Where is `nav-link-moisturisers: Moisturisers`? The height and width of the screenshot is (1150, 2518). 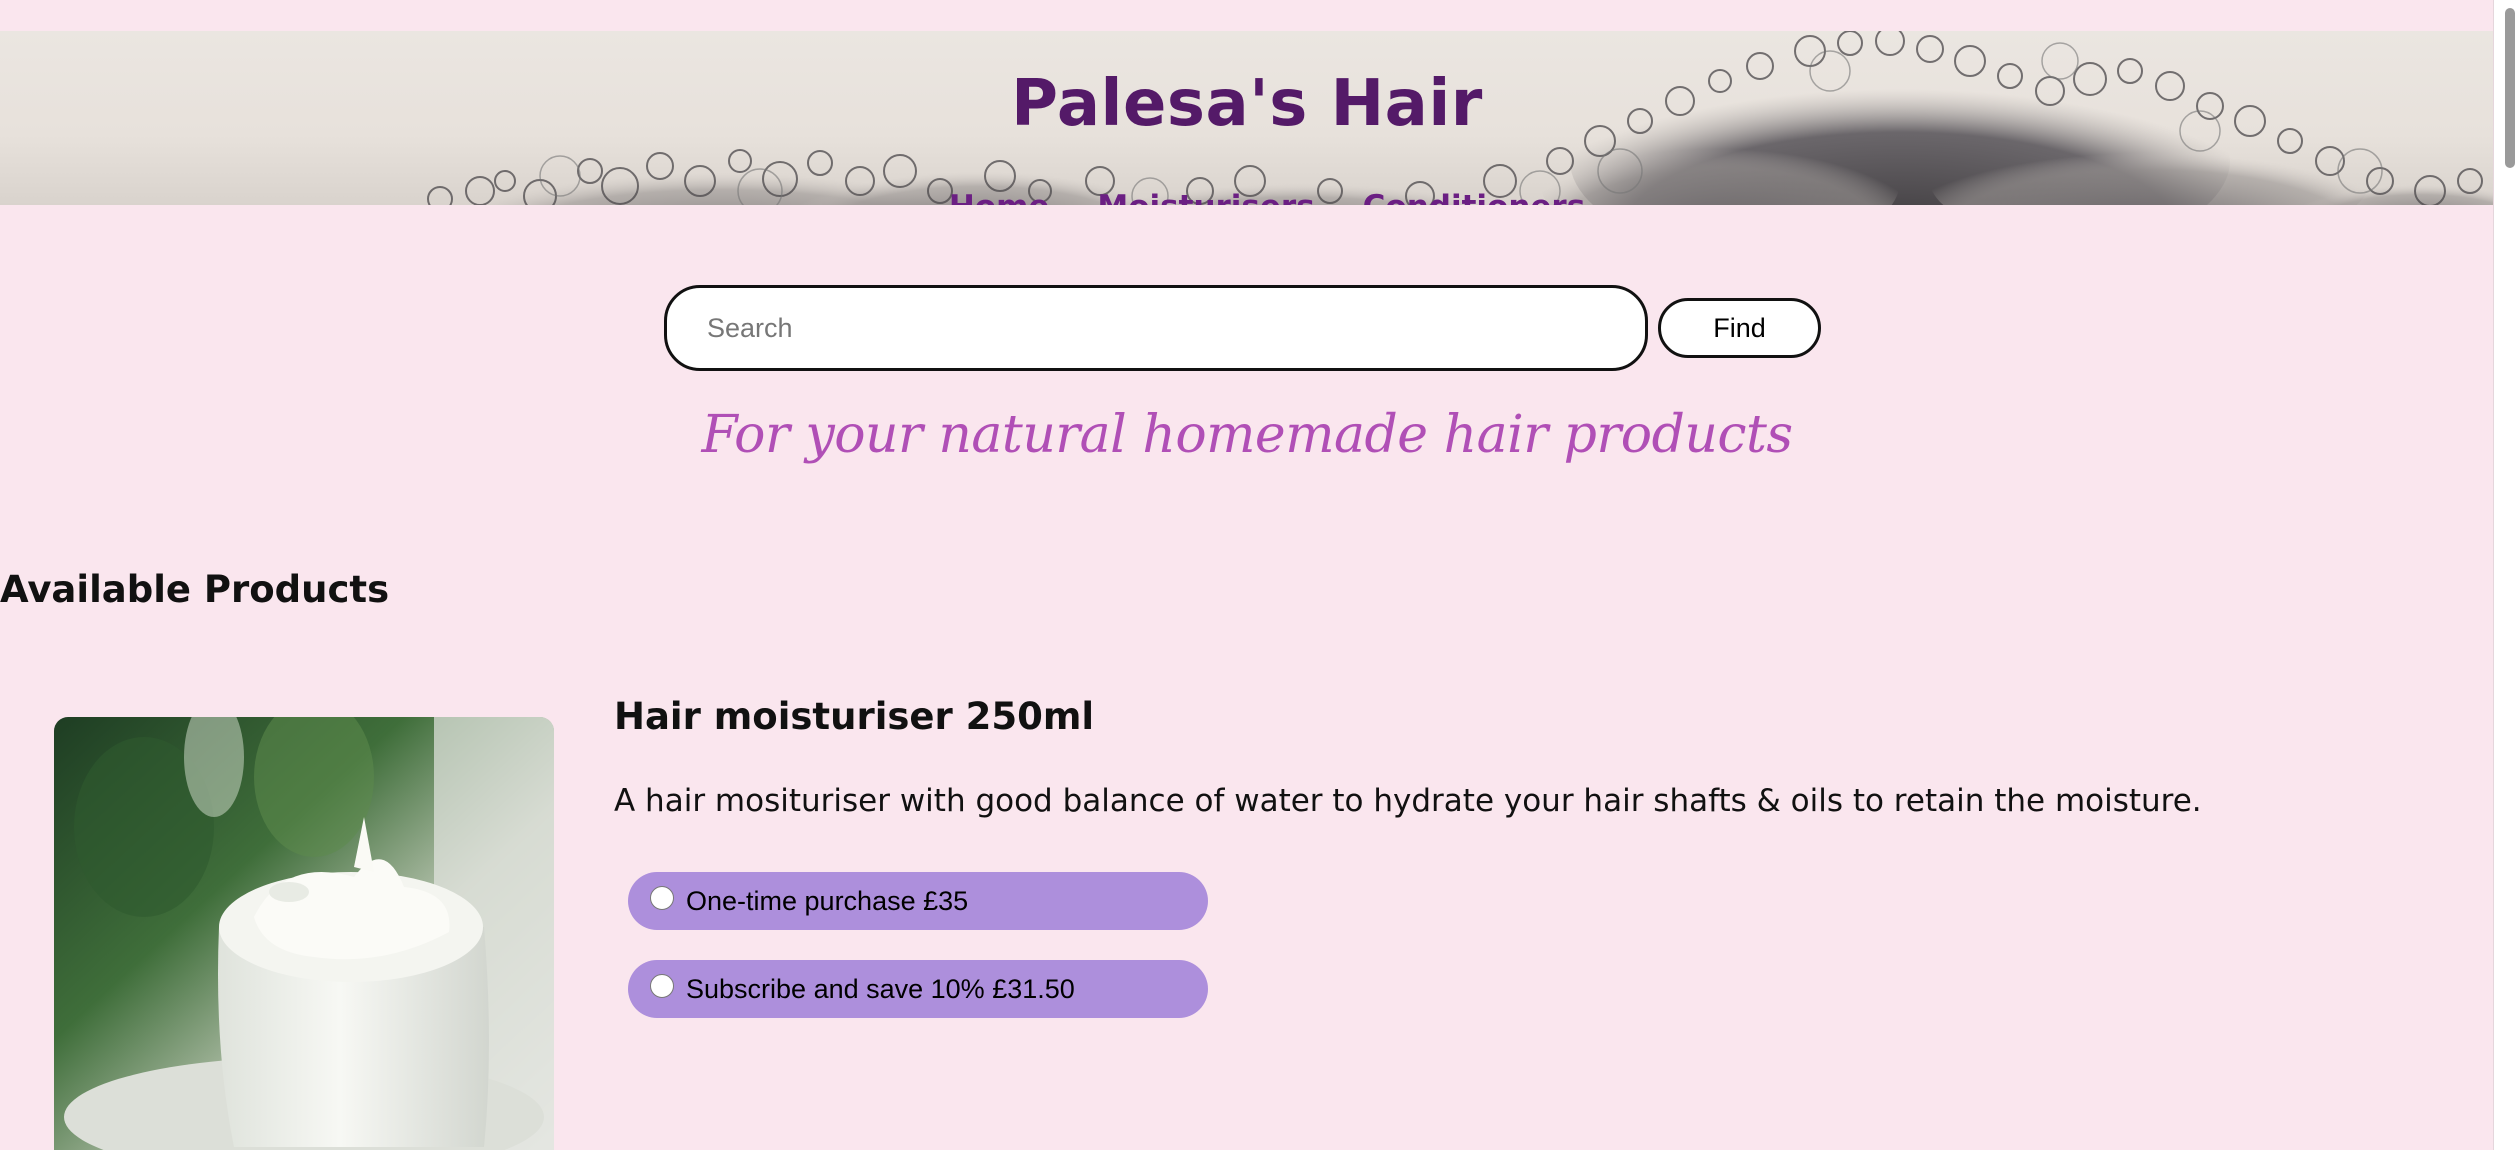
nav-link-moisturisers: Moisturisers is located at coordinates (1205, 197).